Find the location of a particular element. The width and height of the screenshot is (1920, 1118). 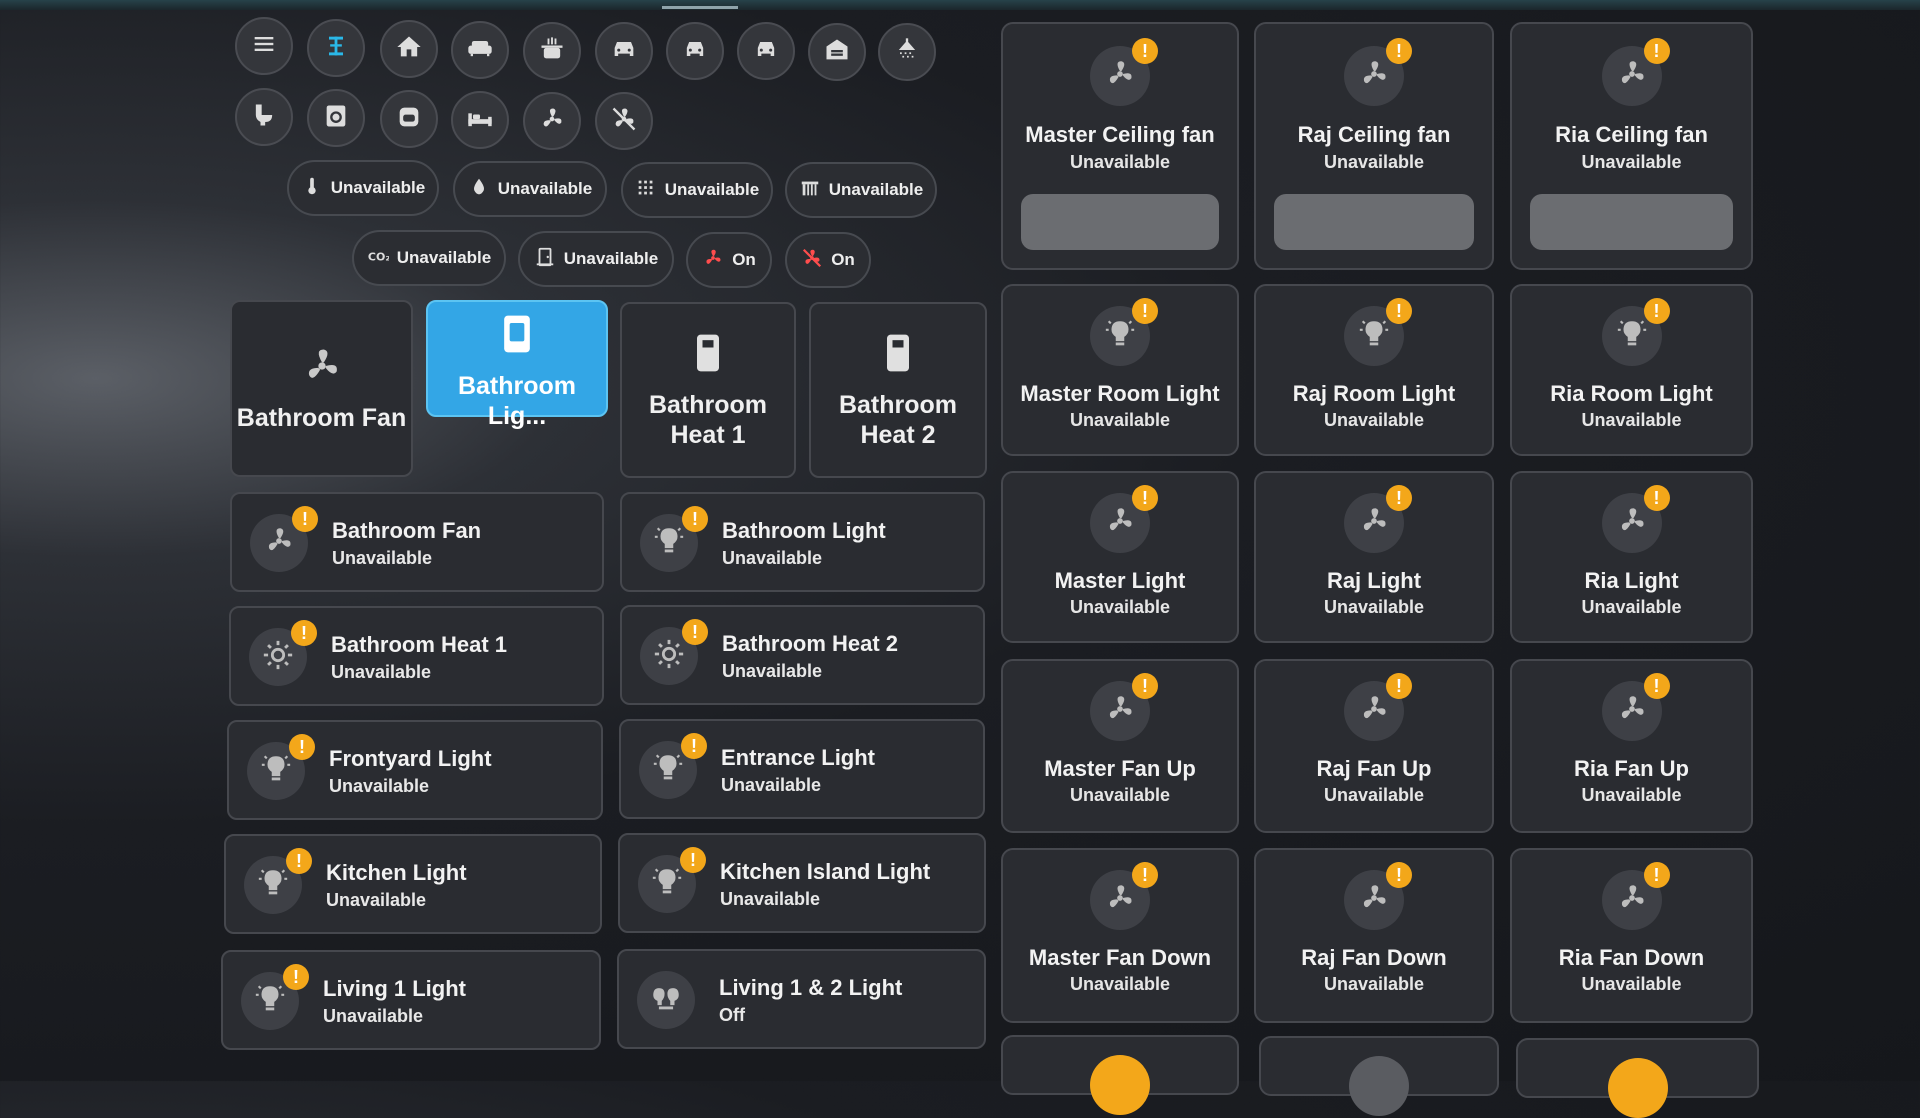

fan-off-on-chip: On is located at coordinates (828, 260).